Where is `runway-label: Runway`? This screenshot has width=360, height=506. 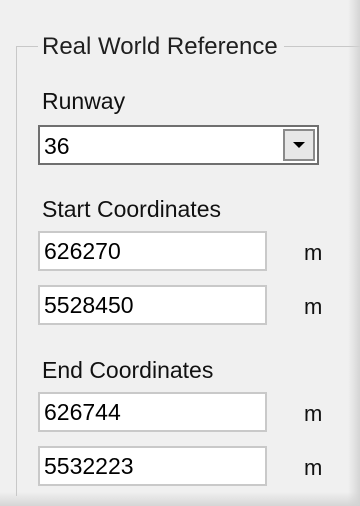
runway-label: Runway is located at coordinates (84, 101).